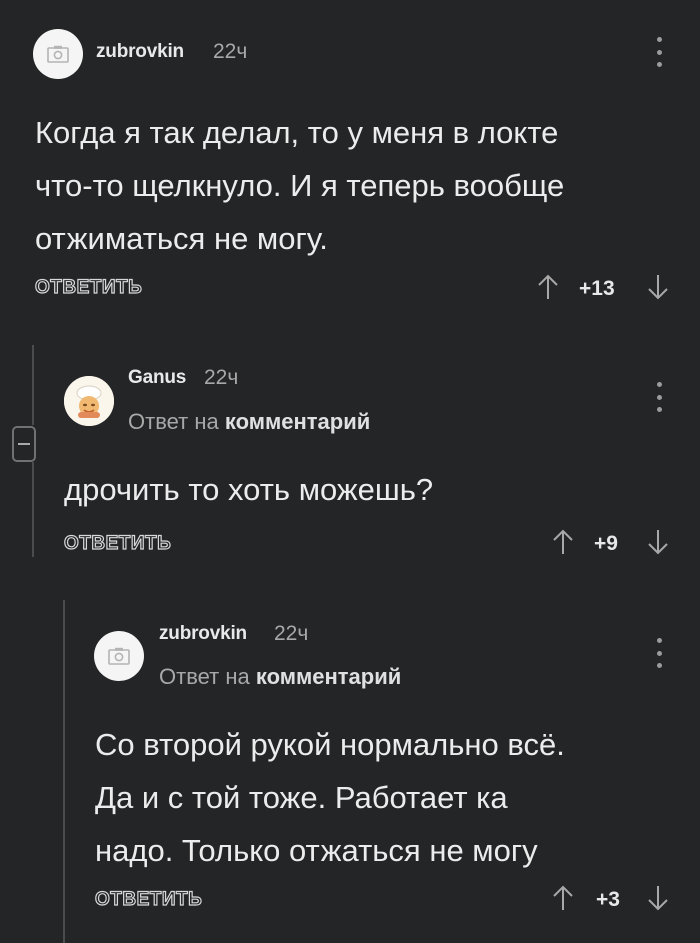  Describe the element at coordinates (658, 898) in the screenshot. I see `downvote-arrow-icon` at that location.